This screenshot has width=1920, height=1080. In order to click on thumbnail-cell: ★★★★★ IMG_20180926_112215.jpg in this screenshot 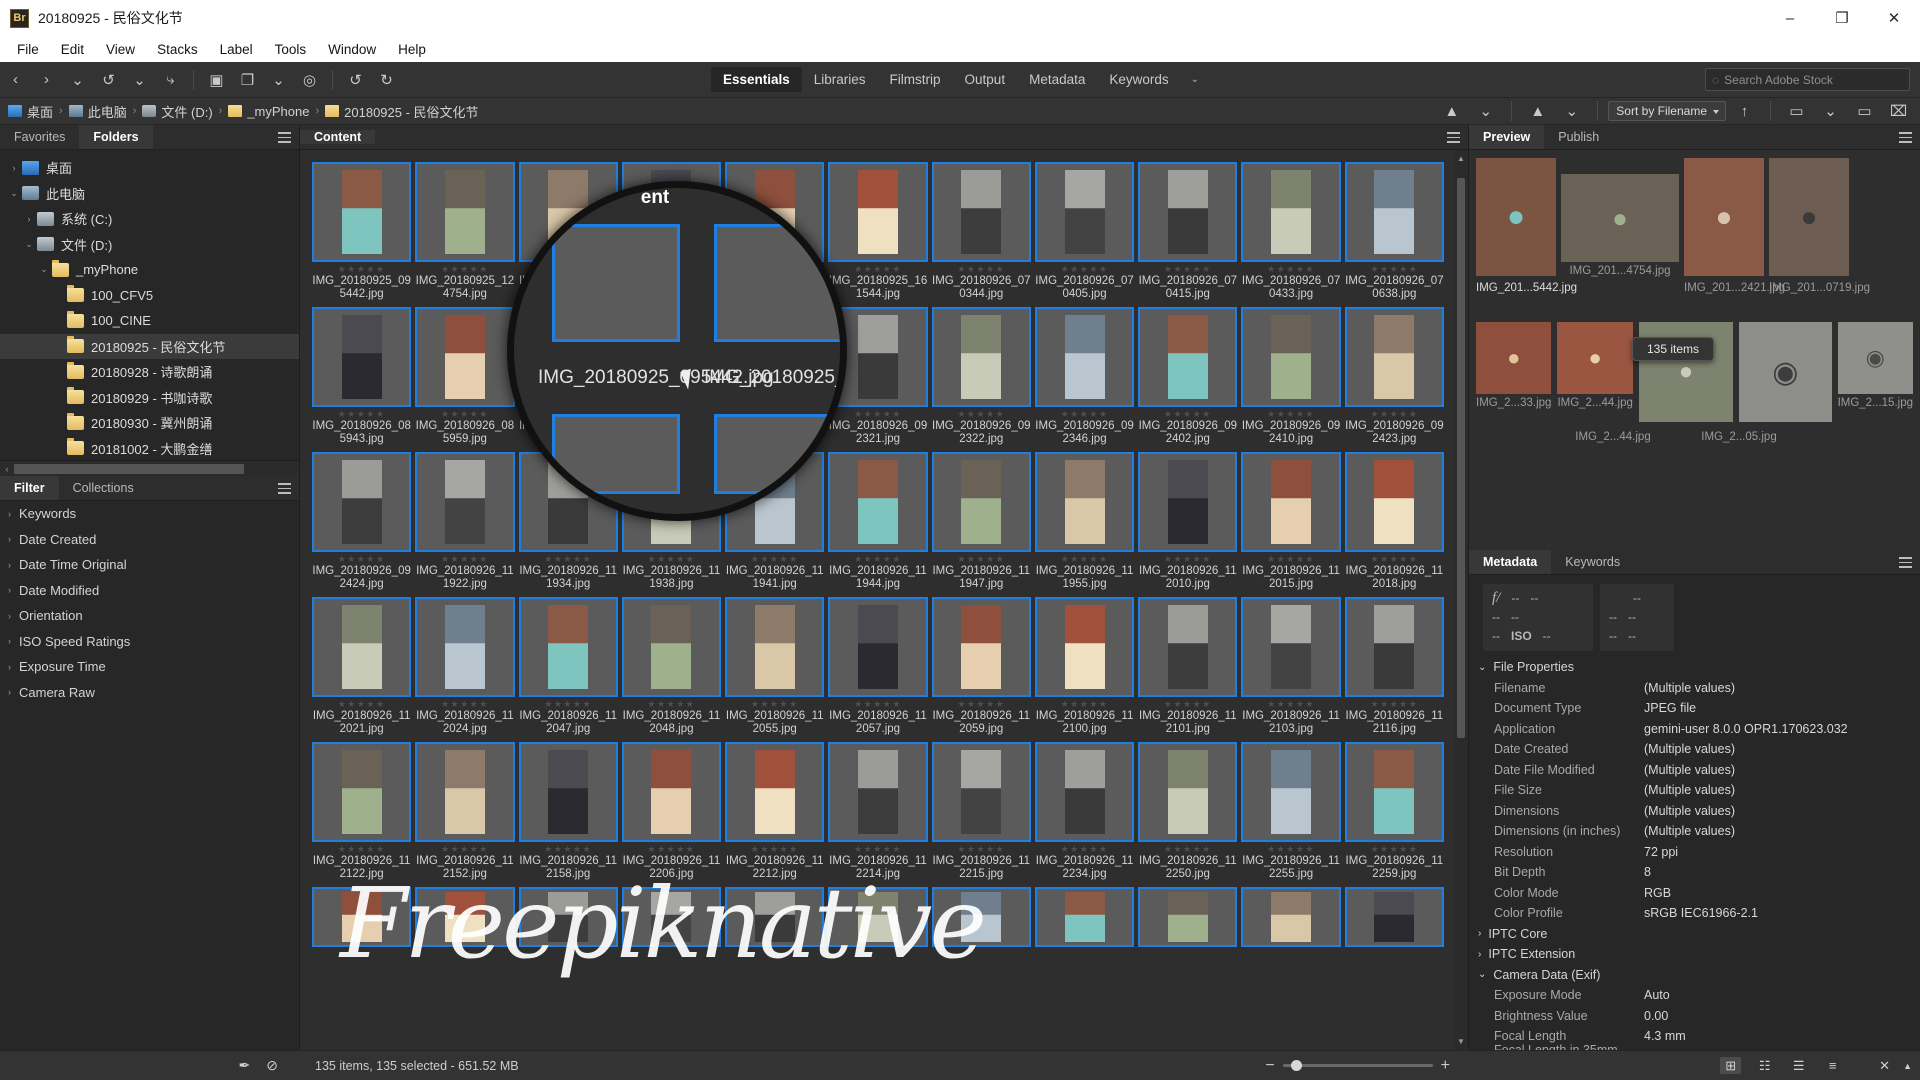, I will do `click(981, 811)`.